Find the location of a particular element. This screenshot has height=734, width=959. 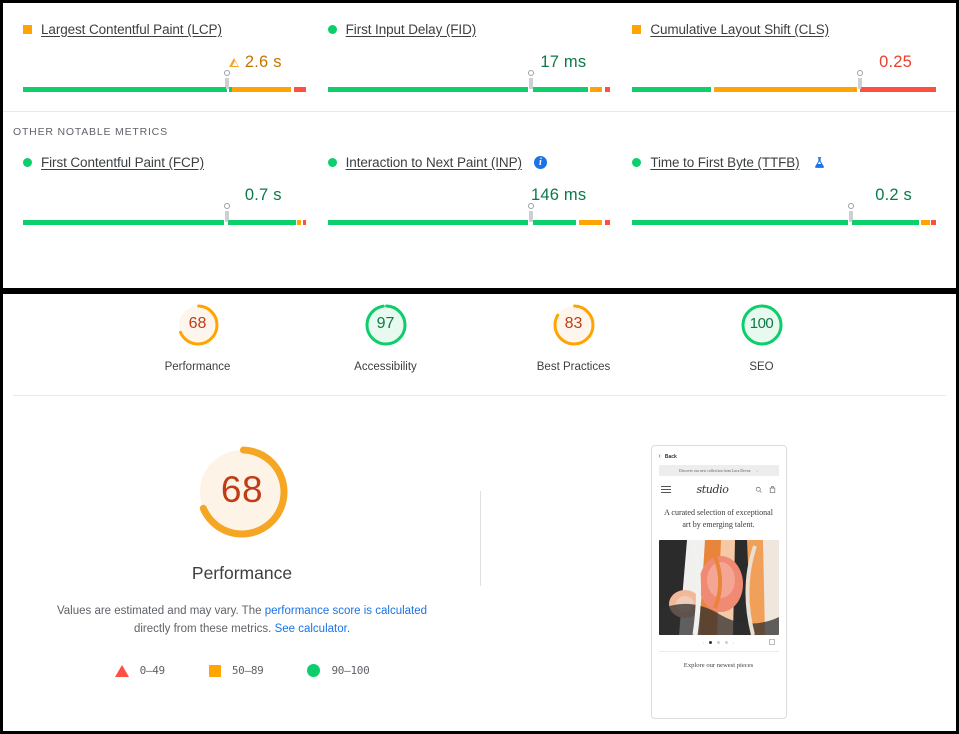

gauge-accessibility-score: 97 is located at coordinates (385, 323).